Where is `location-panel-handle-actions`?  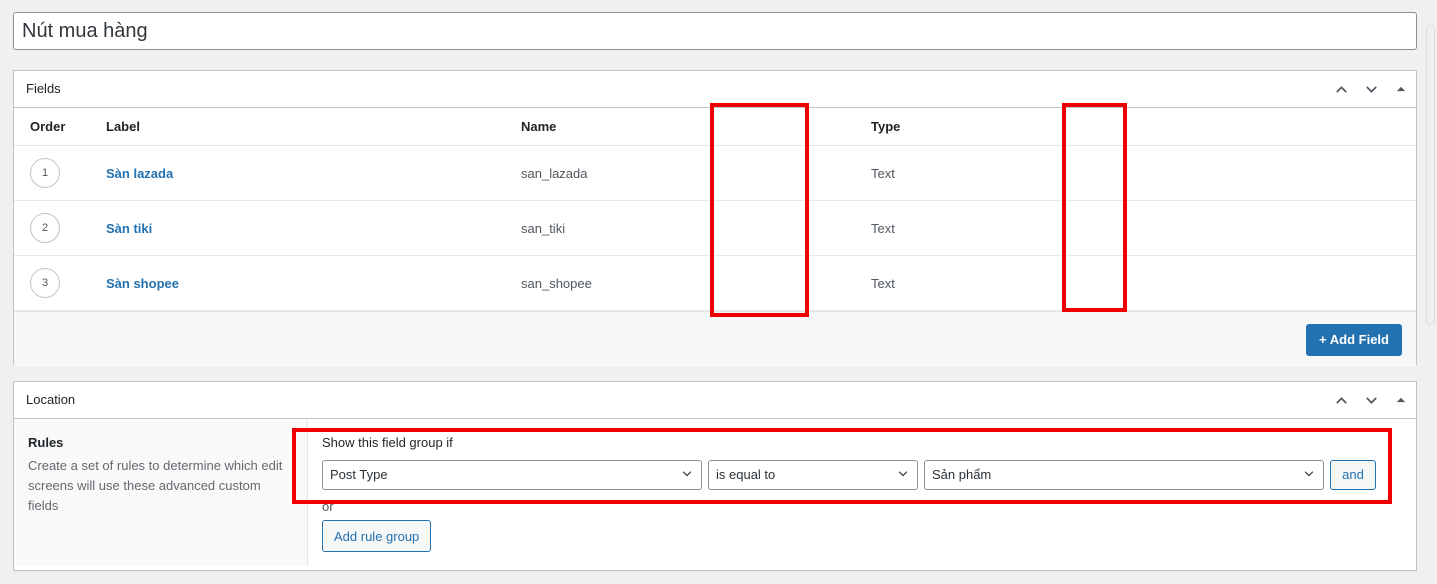
location-panel-handle-actions is located at coordinates (1371, 400).